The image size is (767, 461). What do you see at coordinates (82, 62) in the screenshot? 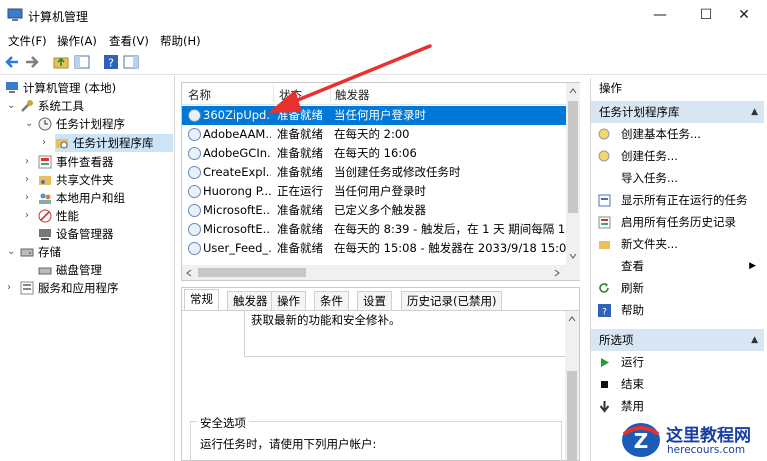
I see `show-hide-tree-icon` at bounding box center [82, 62].